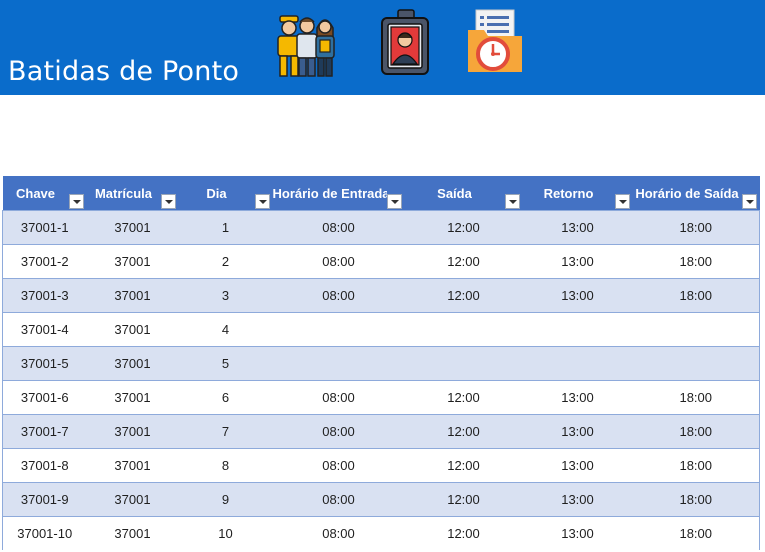 This screenshot has height=552, width=765. Describe the element at coordinates (225, 363) in the screenshot. I see `cell-dia: 5` at that location.